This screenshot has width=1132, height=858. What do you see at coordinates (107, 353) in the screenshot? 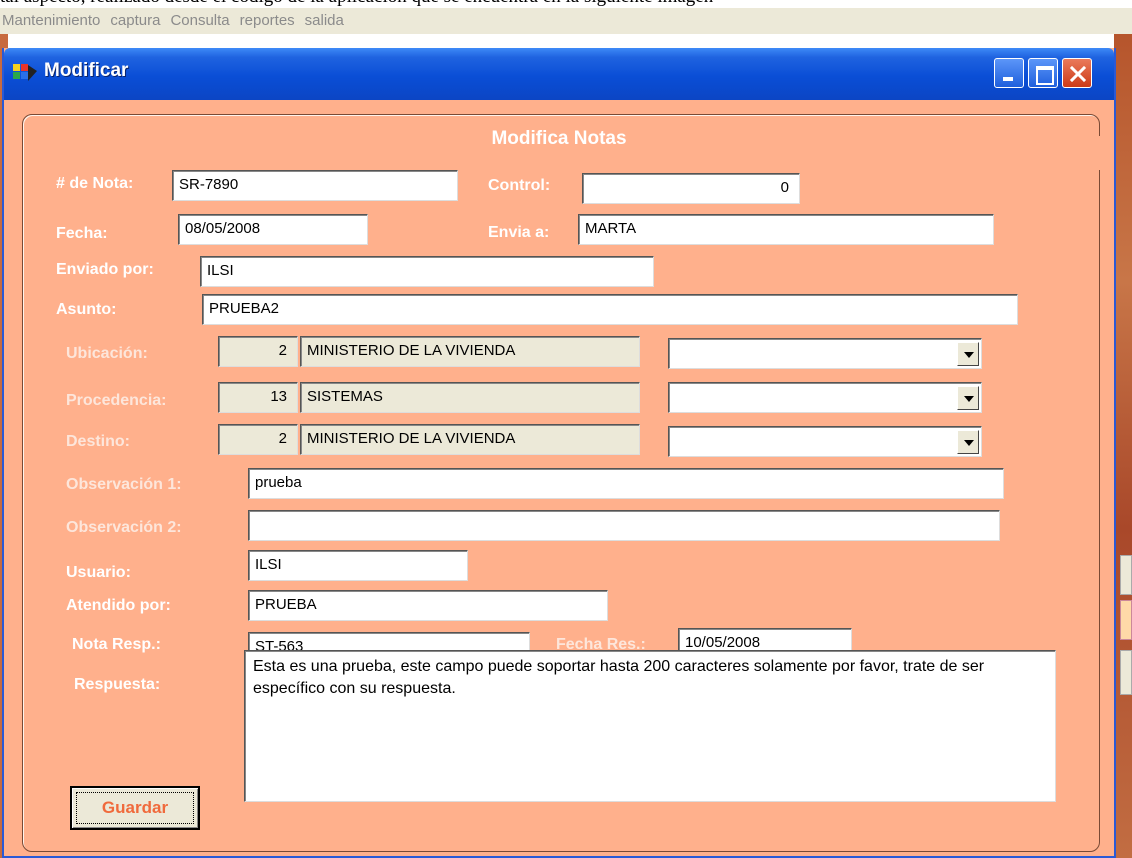
I see `ubicacion-label: Ubicación:` at bounding box center [107, 353].